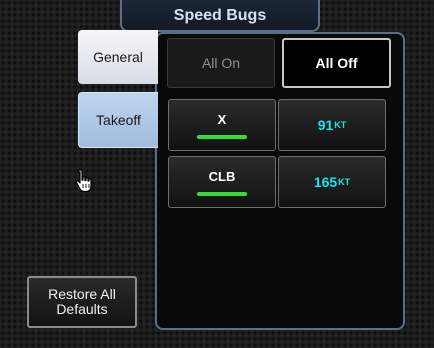 The width and height of the screenshot is (434, 348). What do you see at coordinates (222, 119) in the screenshot?
I see `bug-x-label: X` at bounding box center [222, 119].